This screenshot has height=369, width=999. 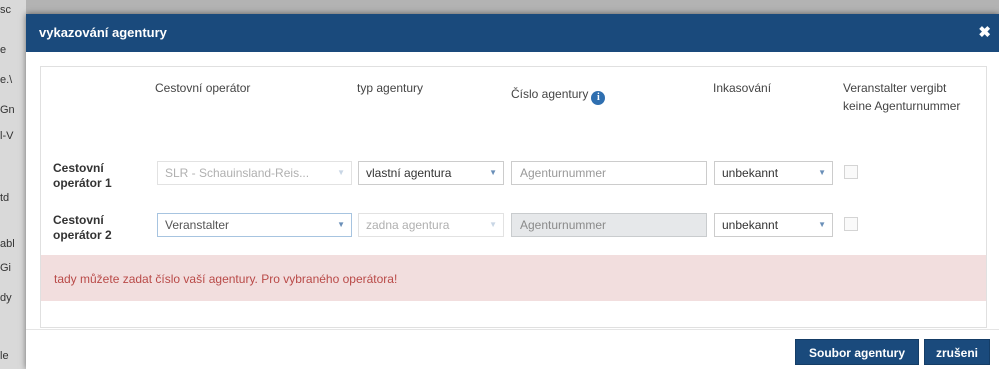 I want to click on submit-agency-button: Soubor agentury, so click(x=857, y=352).